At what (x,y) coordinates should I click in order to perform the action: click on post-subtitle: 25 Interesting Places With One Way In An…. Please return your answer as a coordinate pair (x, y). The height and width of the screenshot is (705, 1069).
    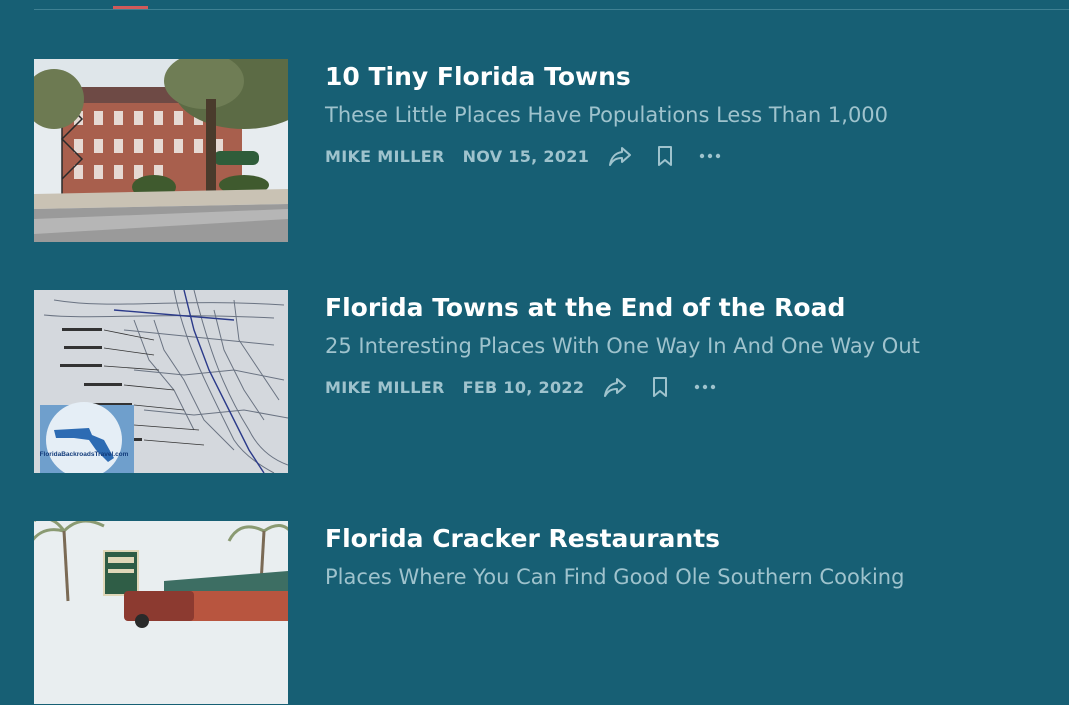
    Looking at the image, I should click on (622, 346).